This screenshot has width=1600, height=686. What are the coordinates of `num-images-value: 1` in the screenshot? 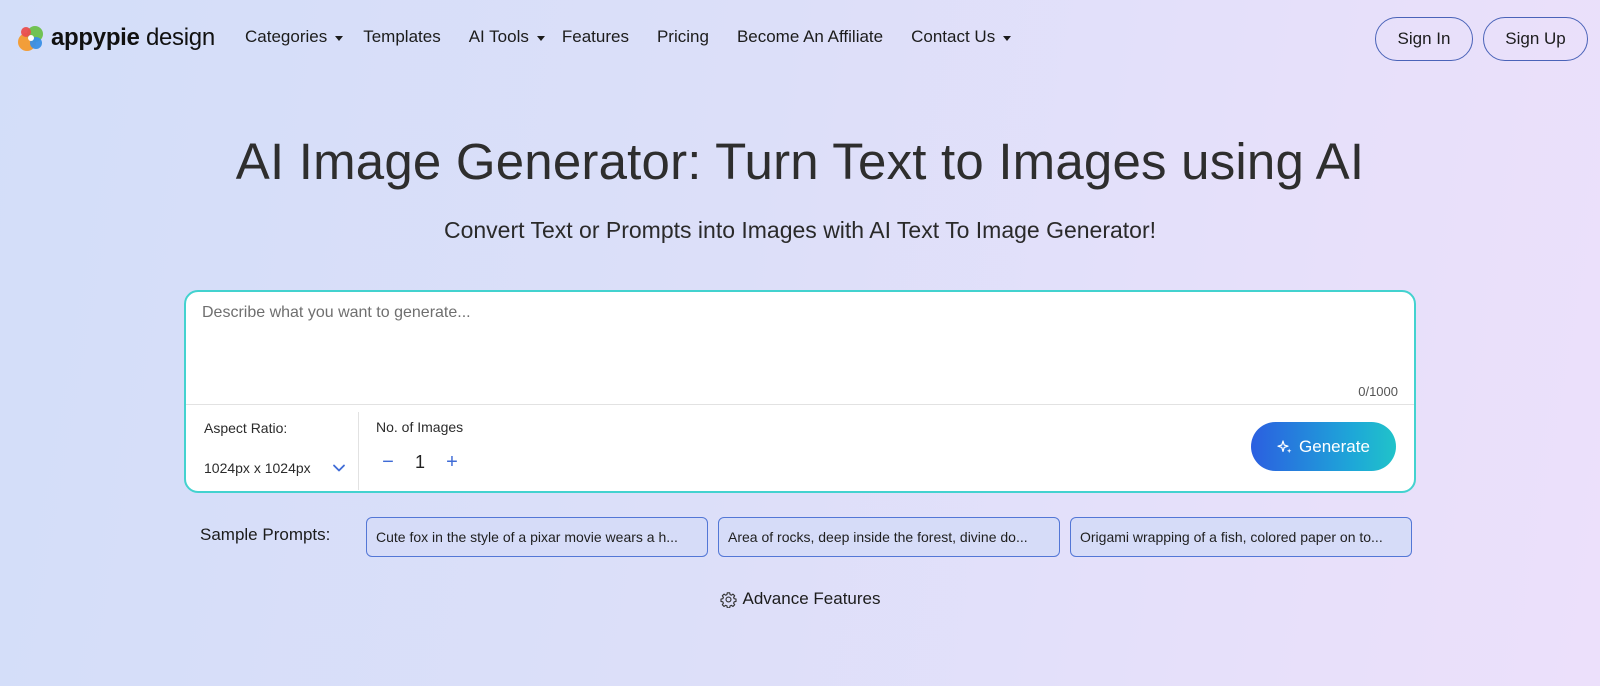 It's located at (419, 461).